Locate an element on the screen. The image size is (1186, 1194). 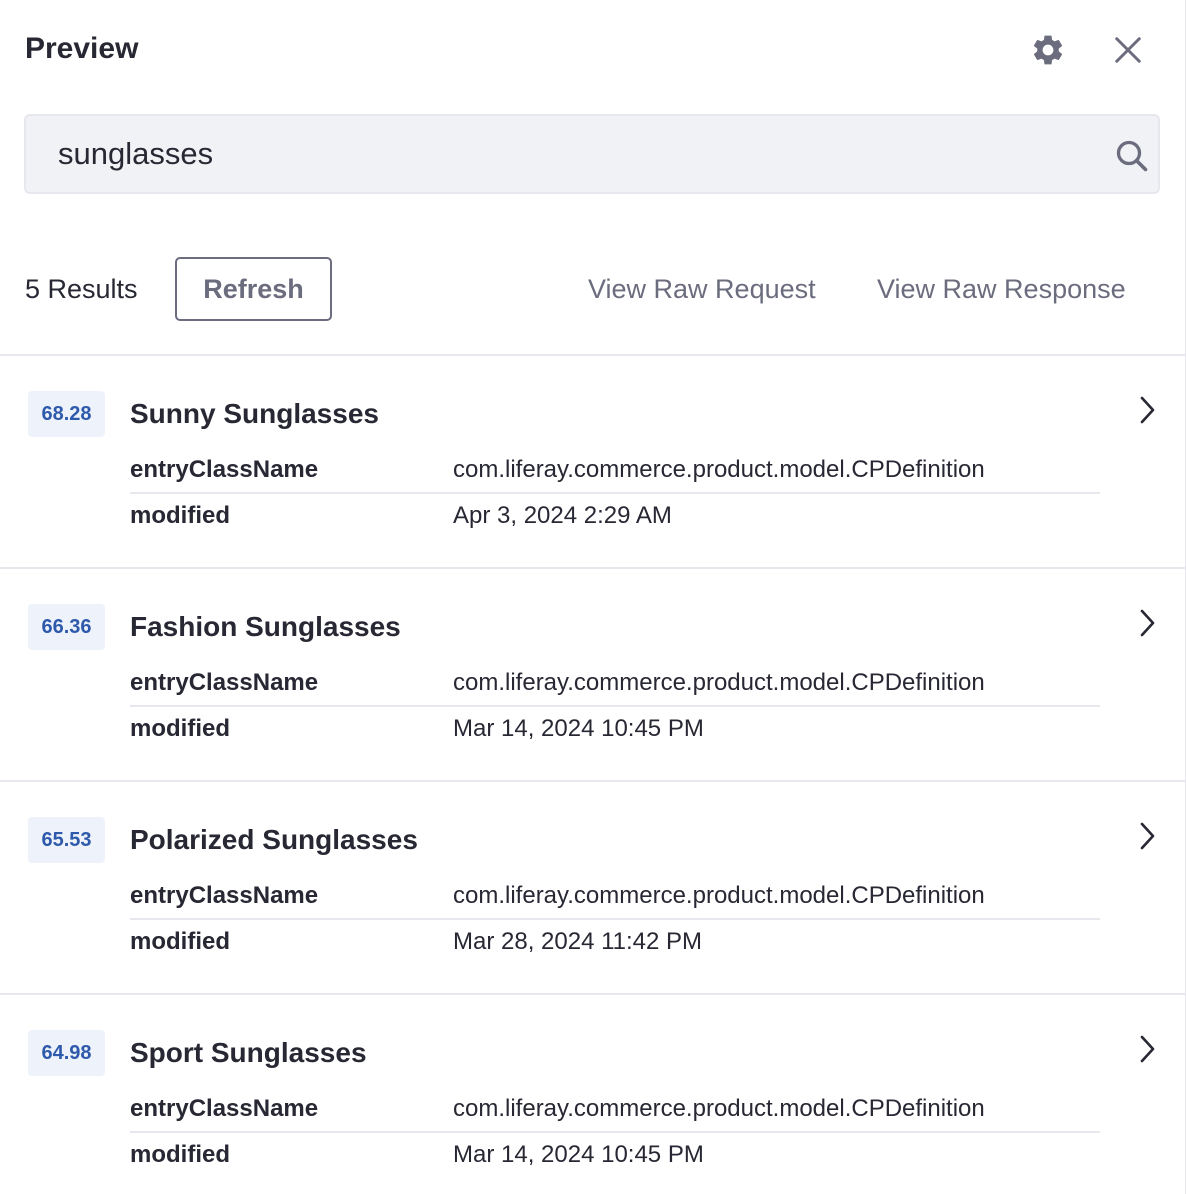
settings-button is located at coordinates (1048, 50).